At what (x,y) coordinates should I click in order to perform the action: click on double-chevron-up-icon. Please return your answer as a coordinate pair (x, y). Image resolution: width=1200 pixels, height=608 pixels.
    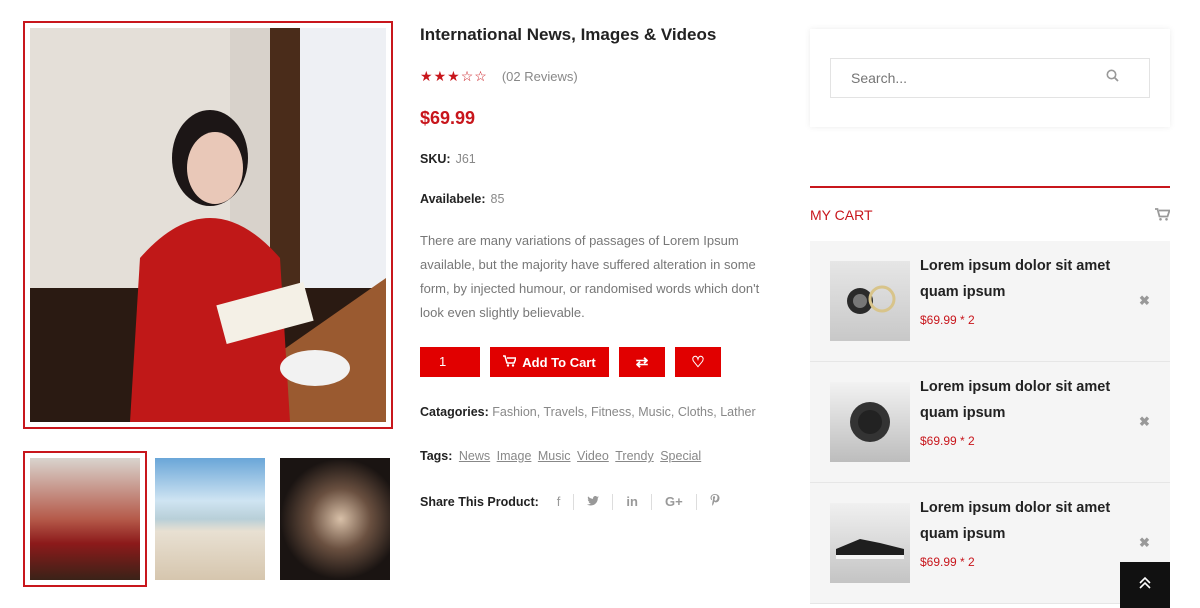
    Looking at the image, I should click on (1145, 585).